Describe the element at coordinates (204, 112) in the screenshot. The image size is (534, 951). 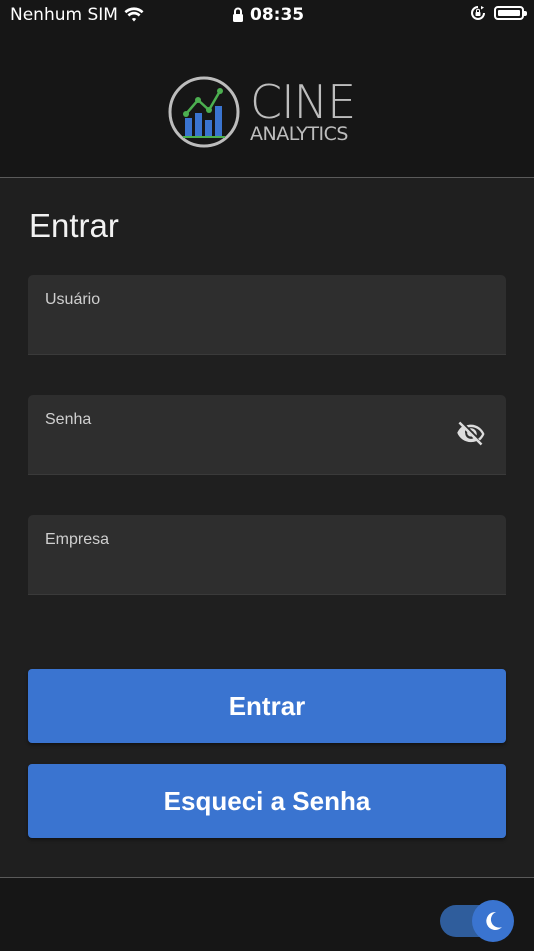
I see `bar-chart-logo-icon` at that location.